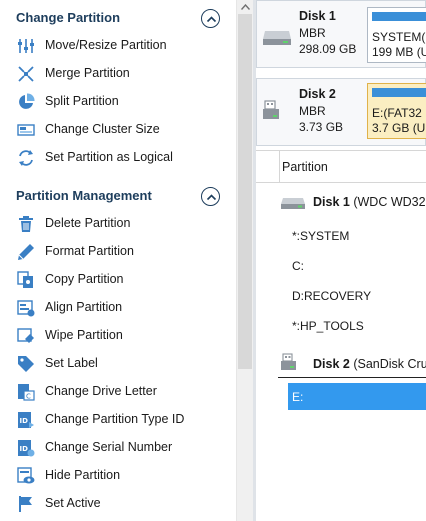  What do you see at coordinates (101, 391) in the screenshot?
I see `action-label: Change Drive Letter` at bounding box center [101, 391].